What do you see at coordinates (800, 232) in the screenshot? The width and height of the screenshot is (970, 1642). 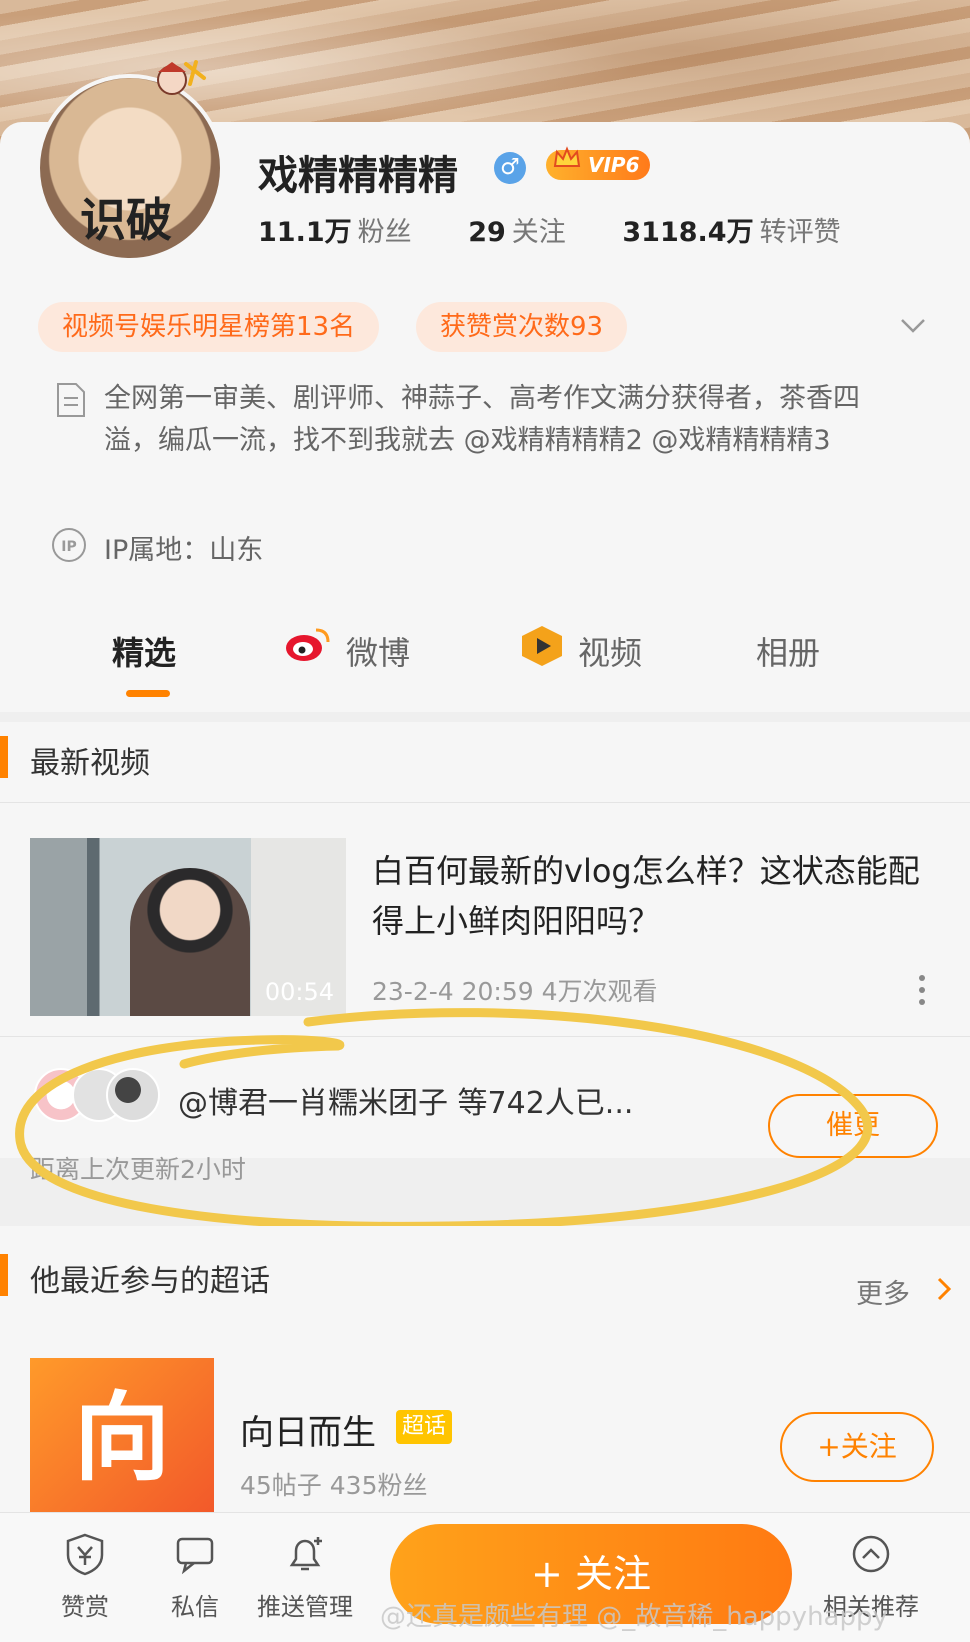 I see `stat-label: 转评赞` at bounding box center [800, 232].